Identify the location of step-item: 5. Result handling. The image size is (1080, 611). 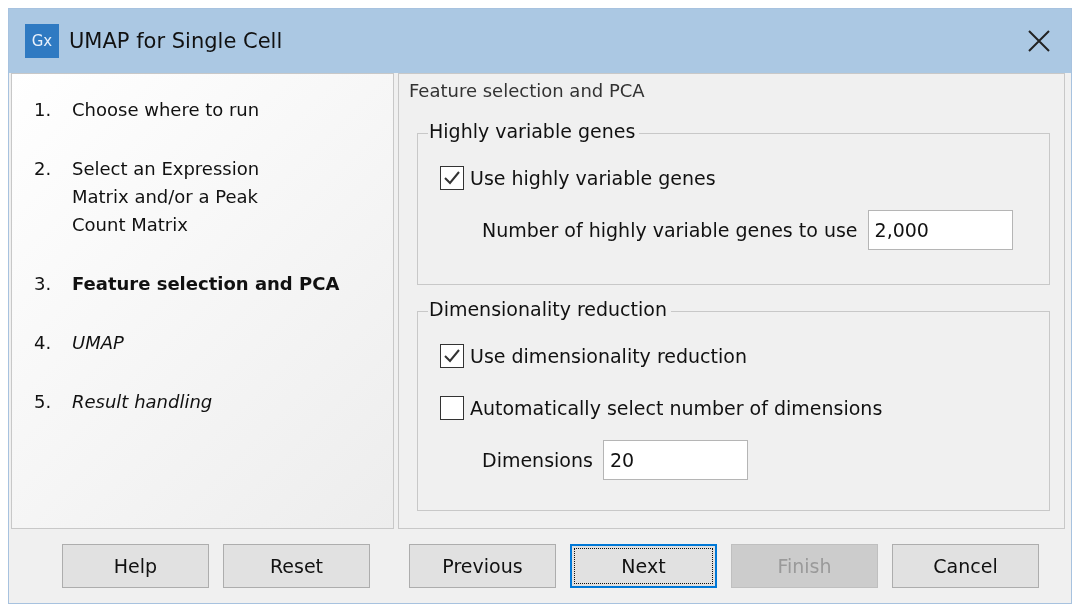
(213, 402).